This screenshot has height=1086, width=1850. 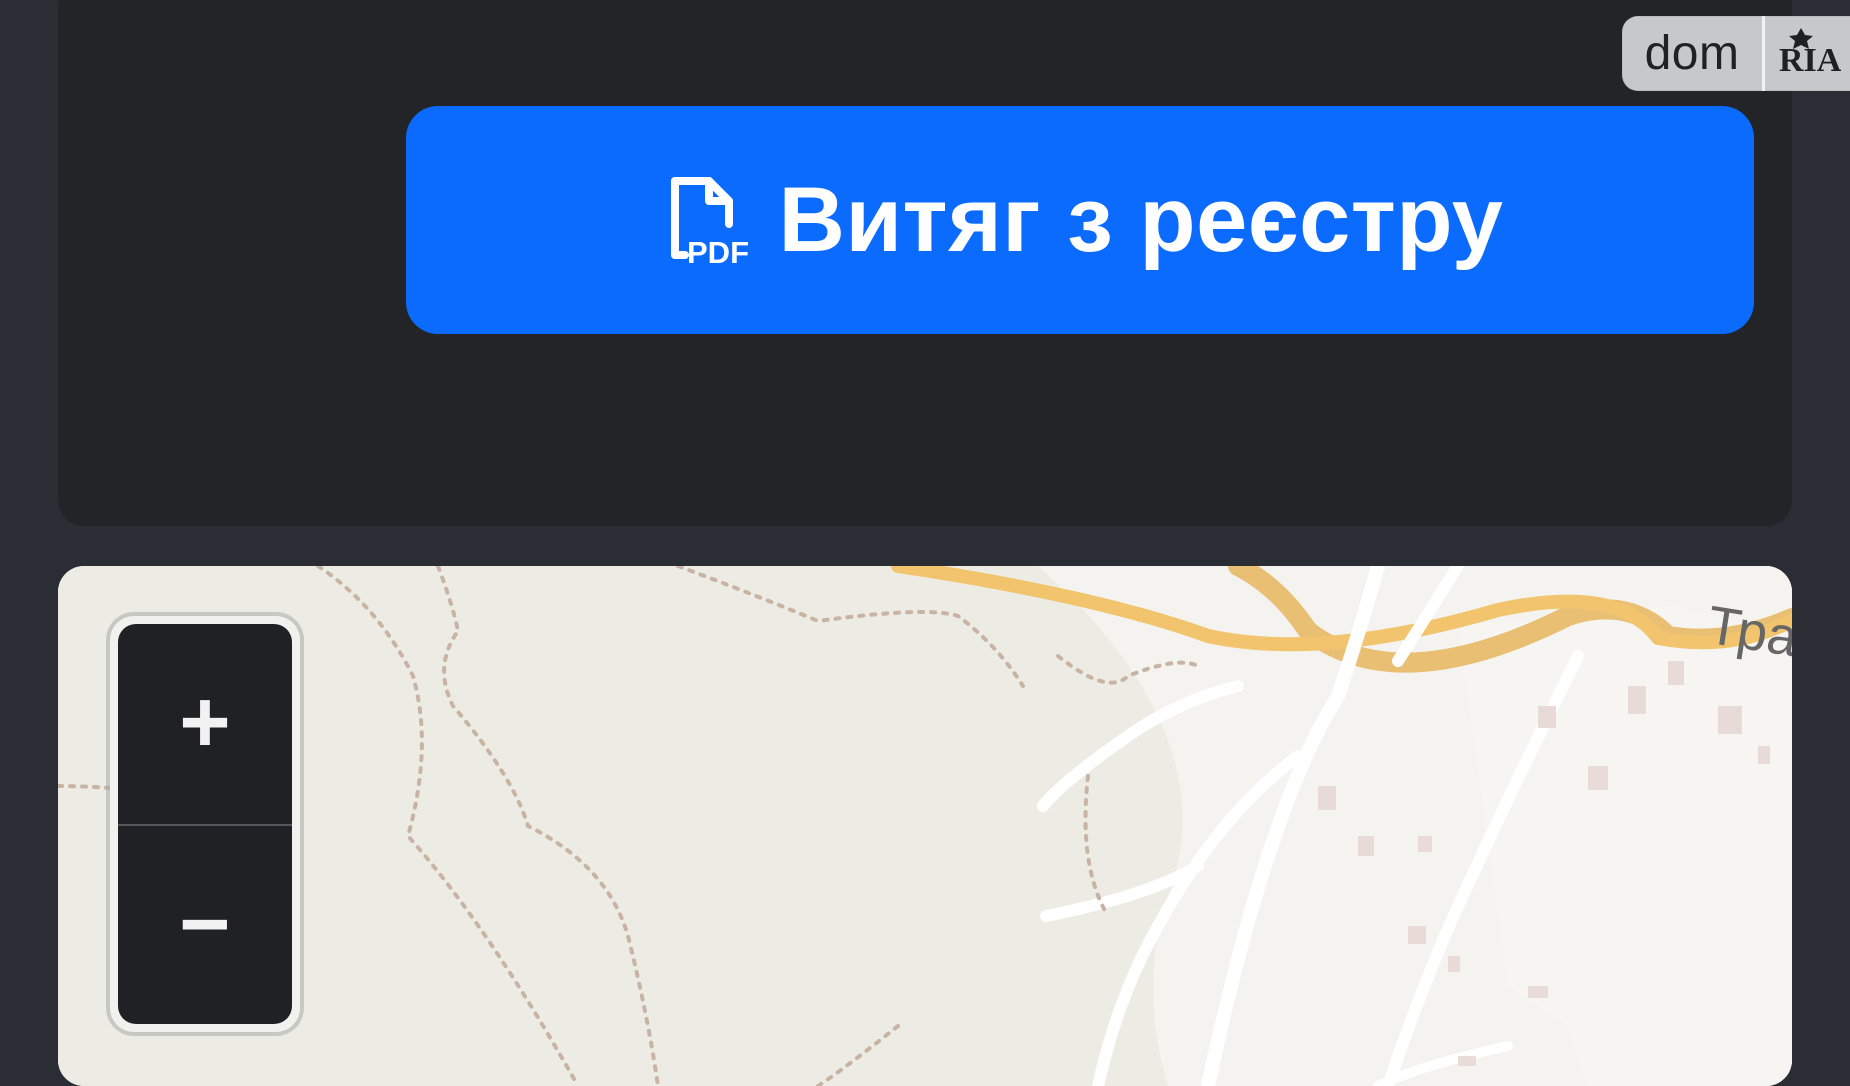 What do you see at coordinates (718, 252) in the screenshot?
I see `pdf-badge-text: PDF` at bounding box center [718, 252].